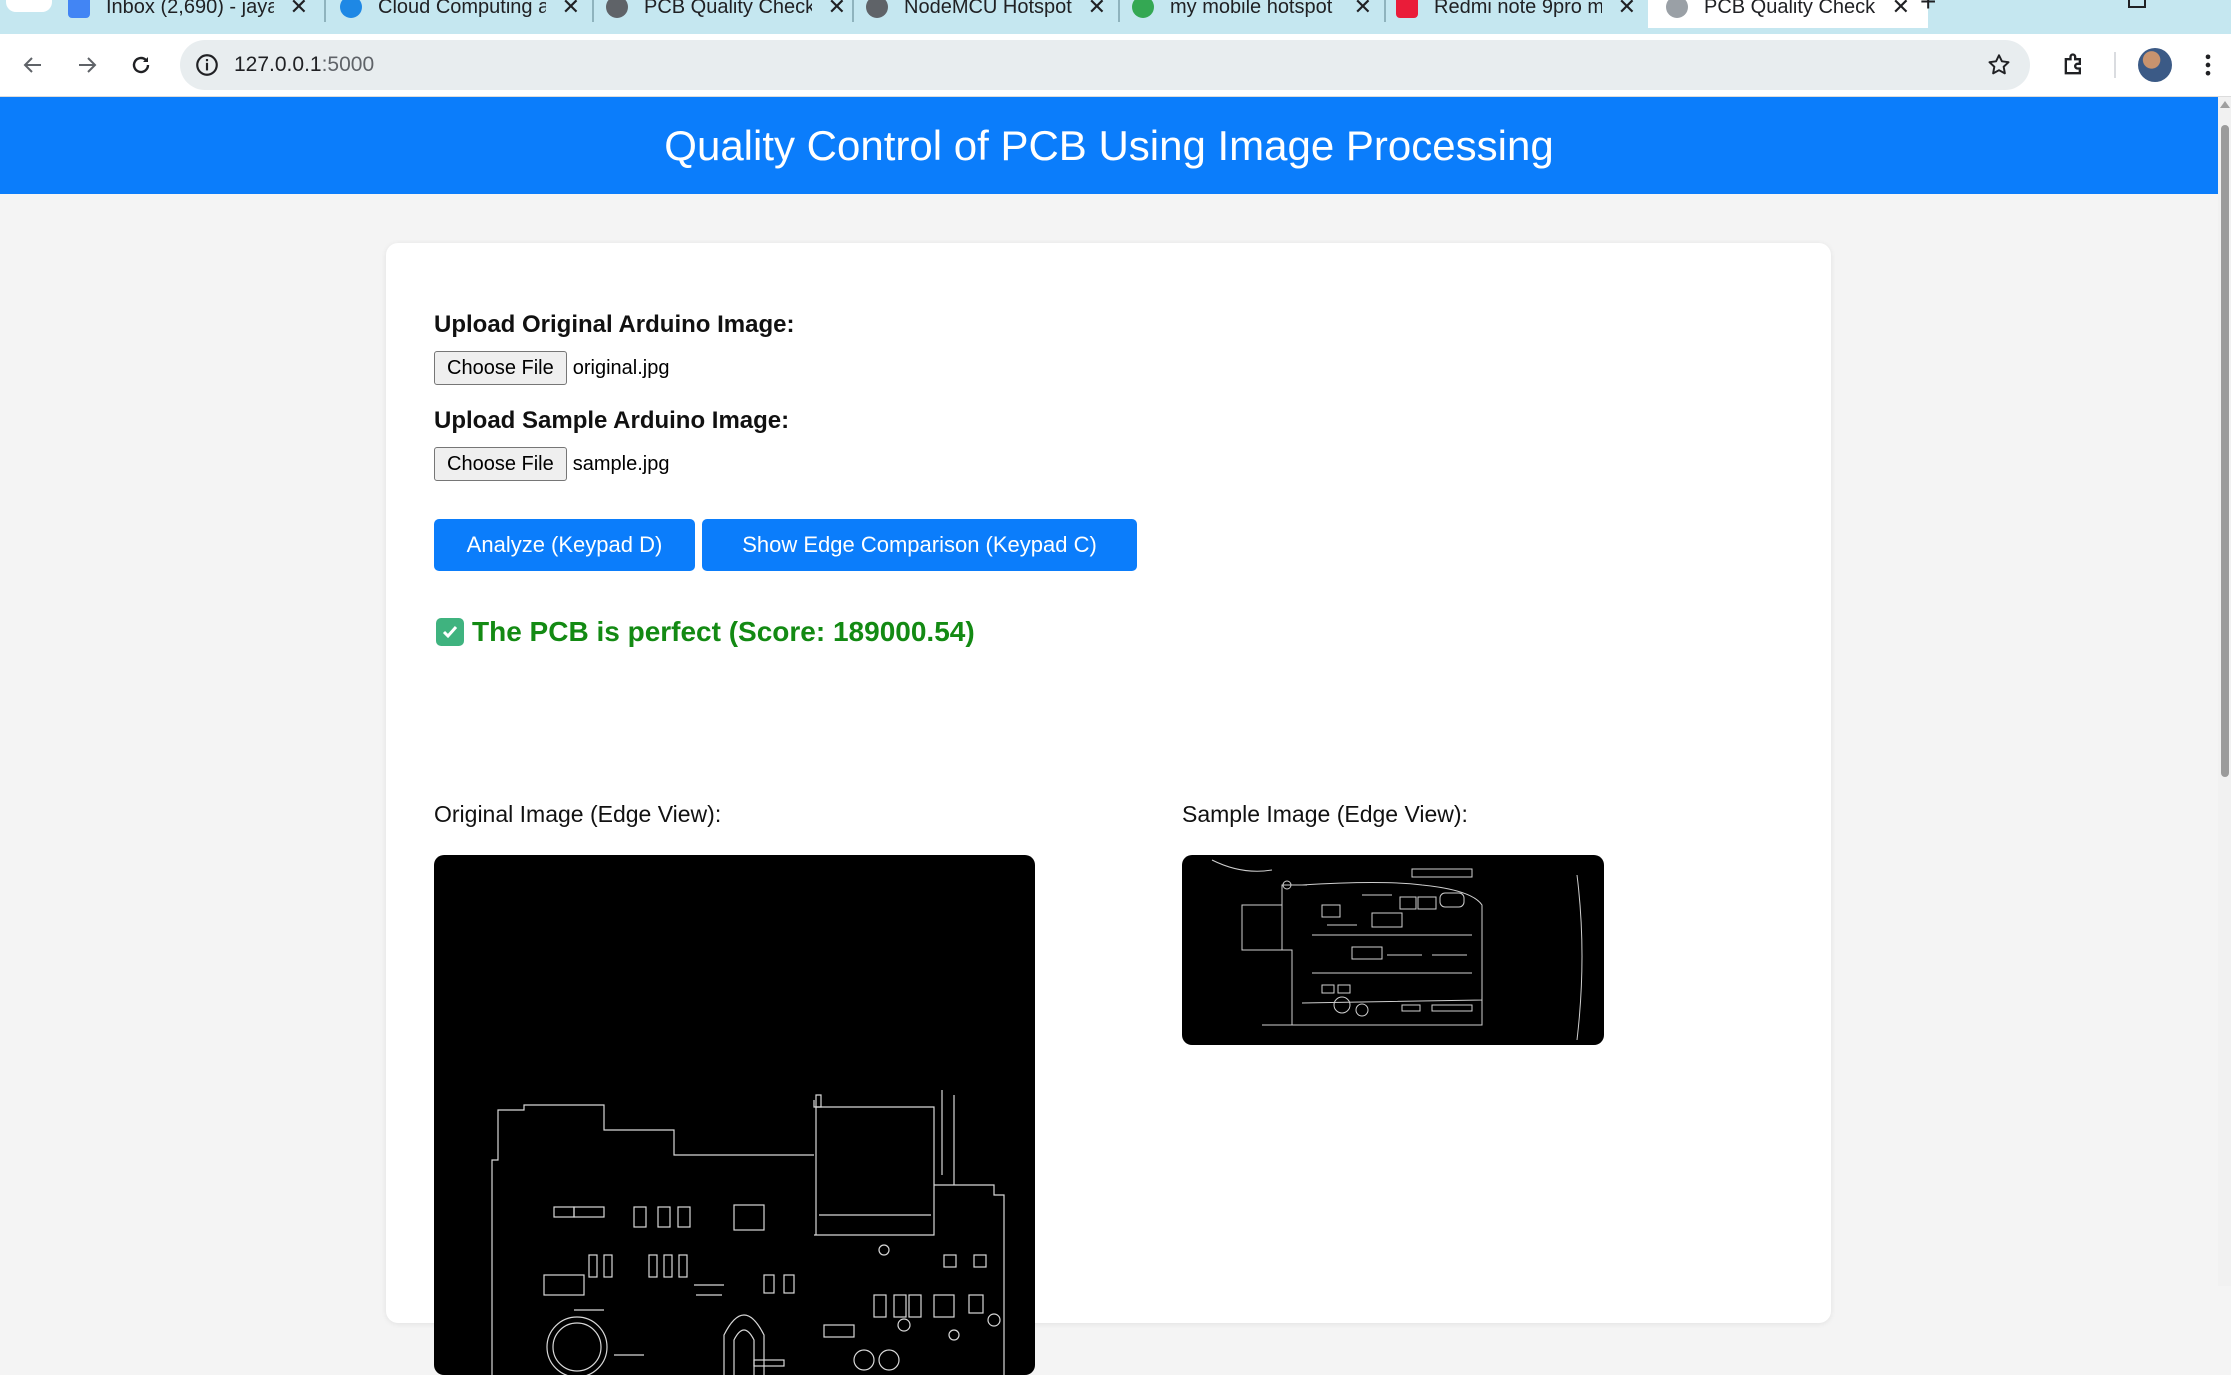 The height and width of the screenshot is (1375, 2231). Describe the element at coordinates (919, 545) in the screenshot. I see `edge-comparison-button: Show Edge Comparison (Keypad C)` at that location.